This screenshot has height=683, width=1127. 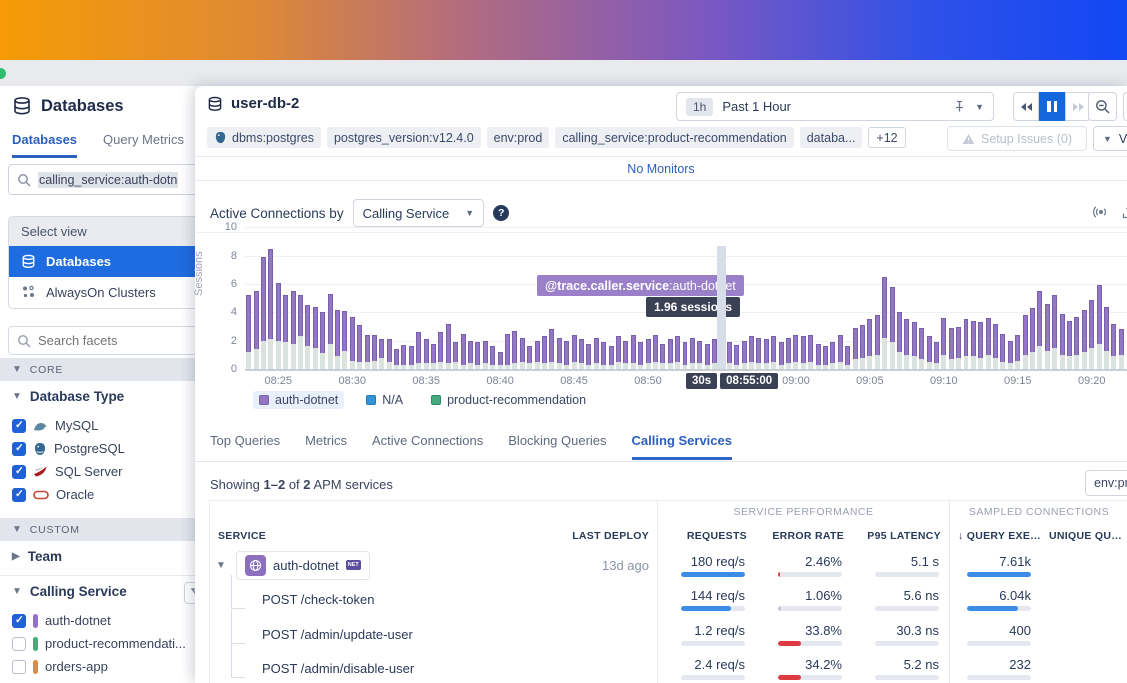 I want to click on tag-pill: env:prod, so click(x=518, y=137).